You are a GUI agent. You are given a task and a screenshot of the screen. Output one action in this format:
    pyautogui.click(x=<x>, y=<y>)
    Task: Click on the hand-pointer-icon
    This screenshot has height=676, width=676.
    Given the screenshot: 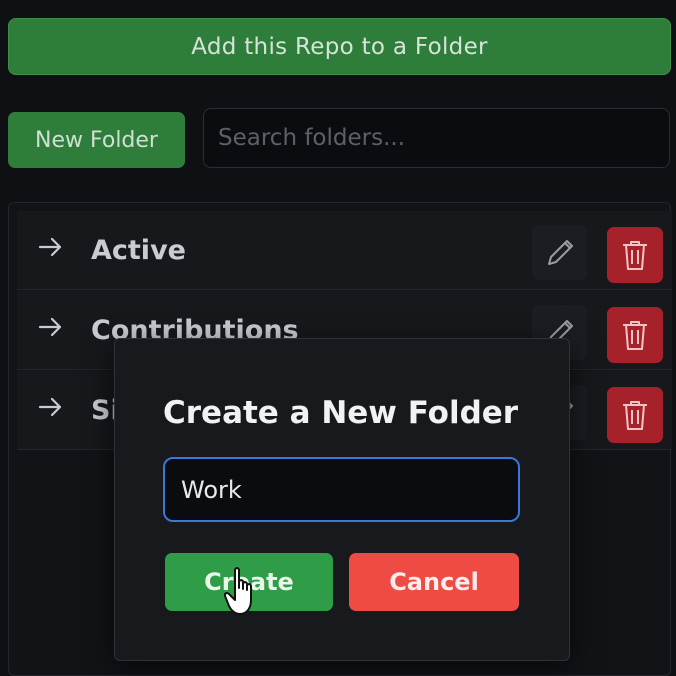 What is the action you would take?
    pyautogui.click(x=238, y=591)
    